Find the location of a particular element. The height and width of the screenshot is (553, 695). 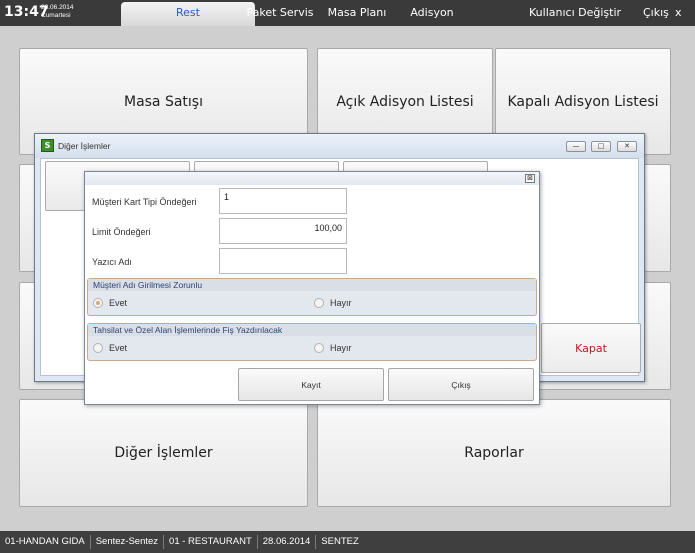

date-text: 28.06.2014 is located at coordinates (57, 7).